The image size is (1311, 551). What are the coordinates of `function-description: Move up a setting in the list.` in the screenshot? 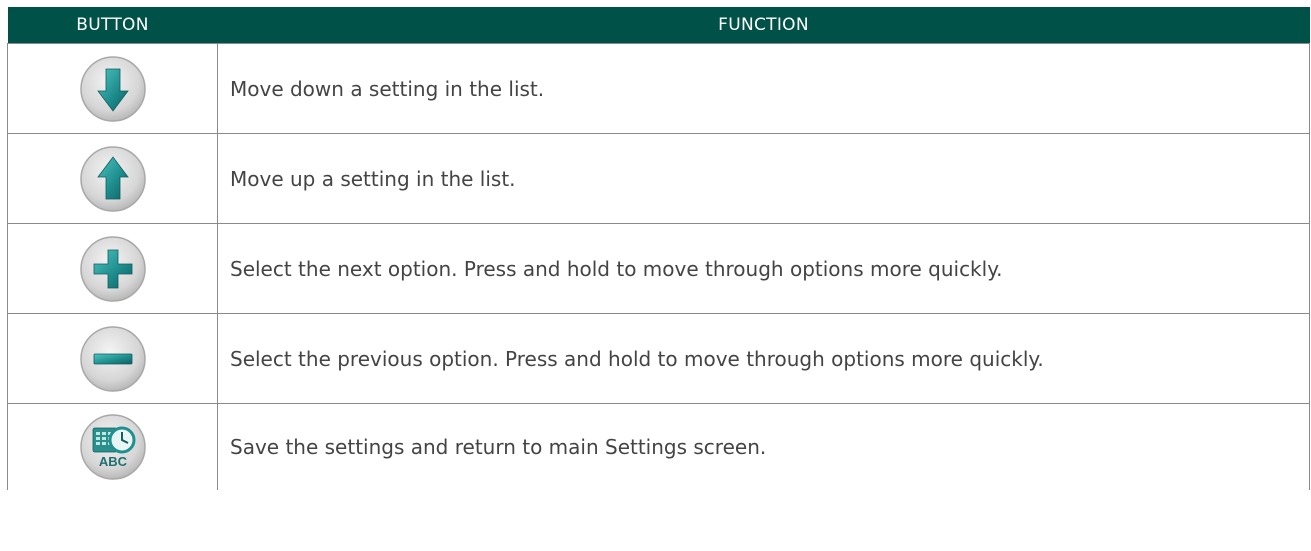 It's located at (763, 178).